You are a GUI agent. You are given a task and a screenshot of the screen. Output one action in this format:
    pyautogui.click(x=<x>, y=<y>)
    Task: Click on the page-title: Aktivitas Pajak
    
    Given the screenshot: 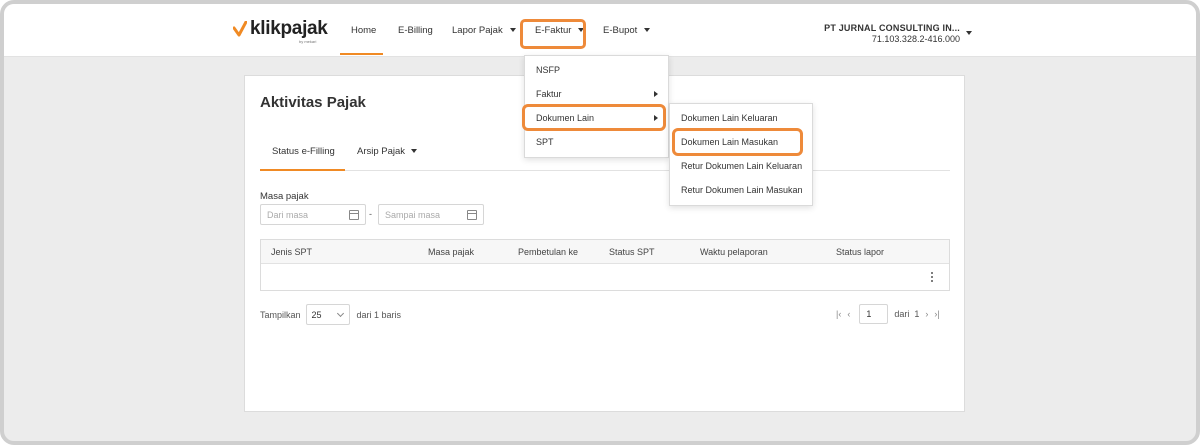 What is the action you would take?
    pyautogui.click(x=313, y=102)
    